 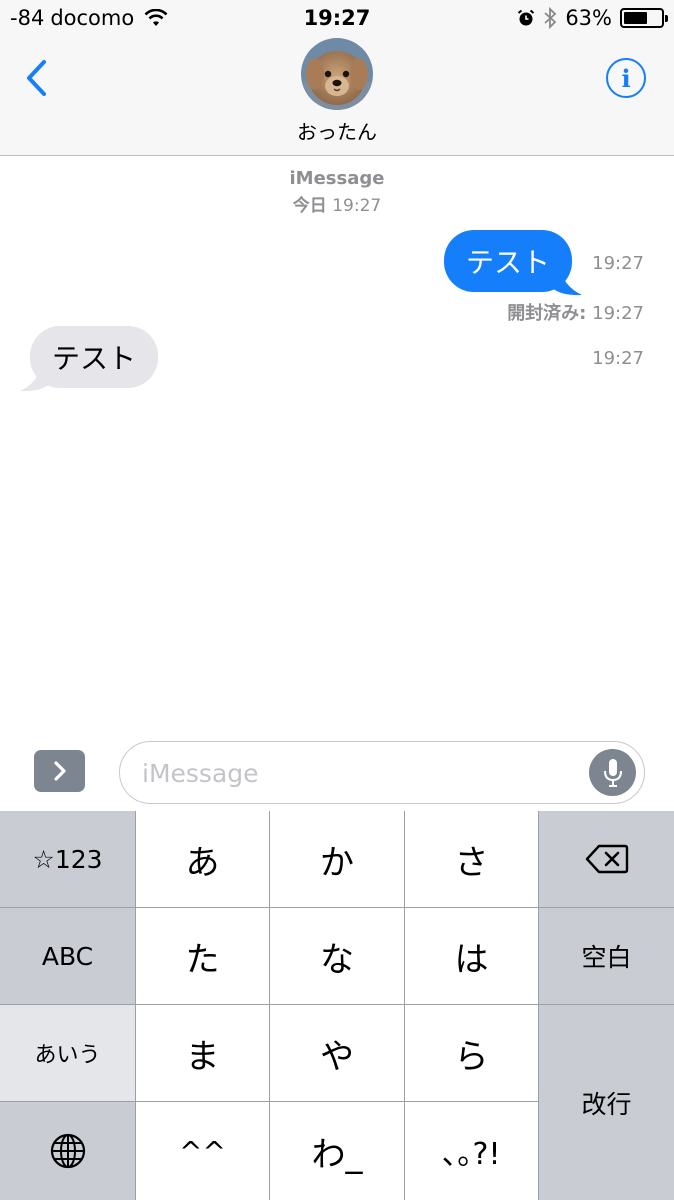 I want to click on key-kana-mode: あいう, so click(x=67, y=1053).